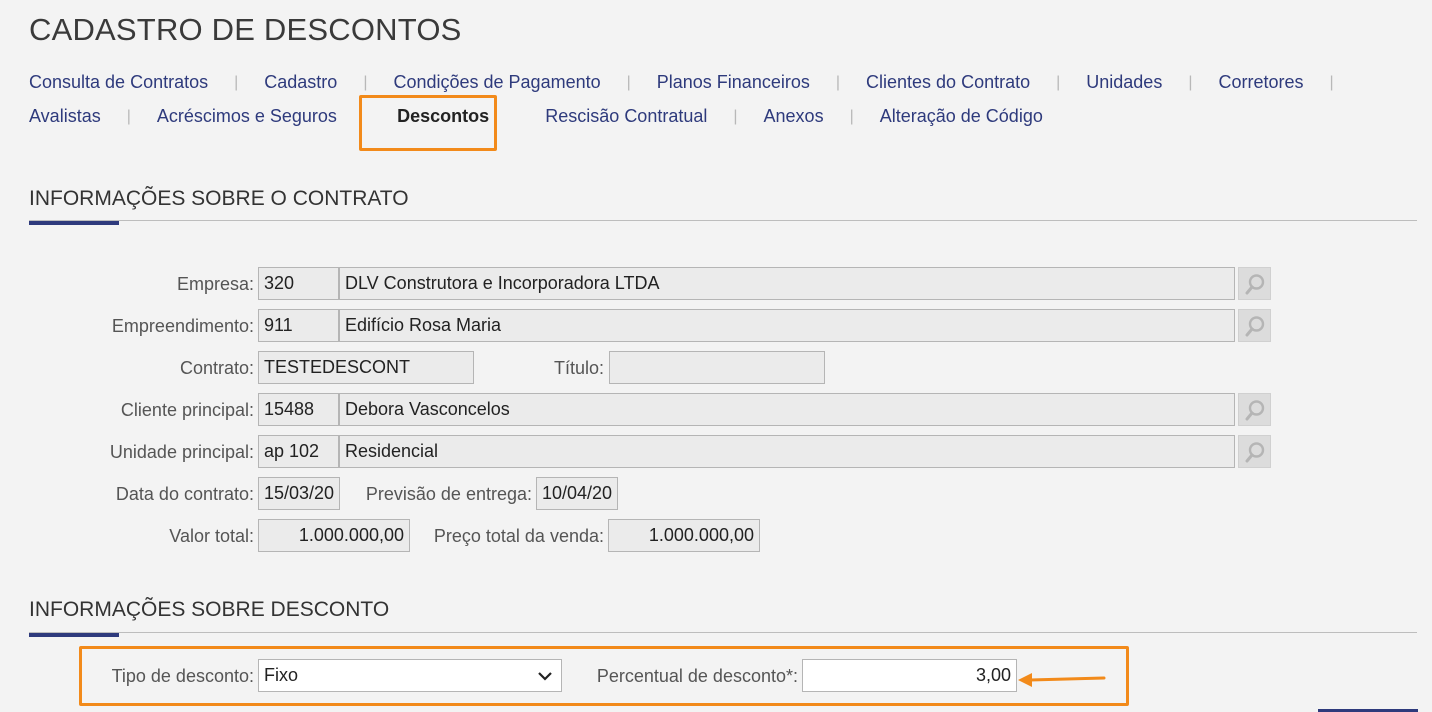  Describe the element at coordinates (545, 676) in the screenshot. I see `chevron-down-icon` at that location.